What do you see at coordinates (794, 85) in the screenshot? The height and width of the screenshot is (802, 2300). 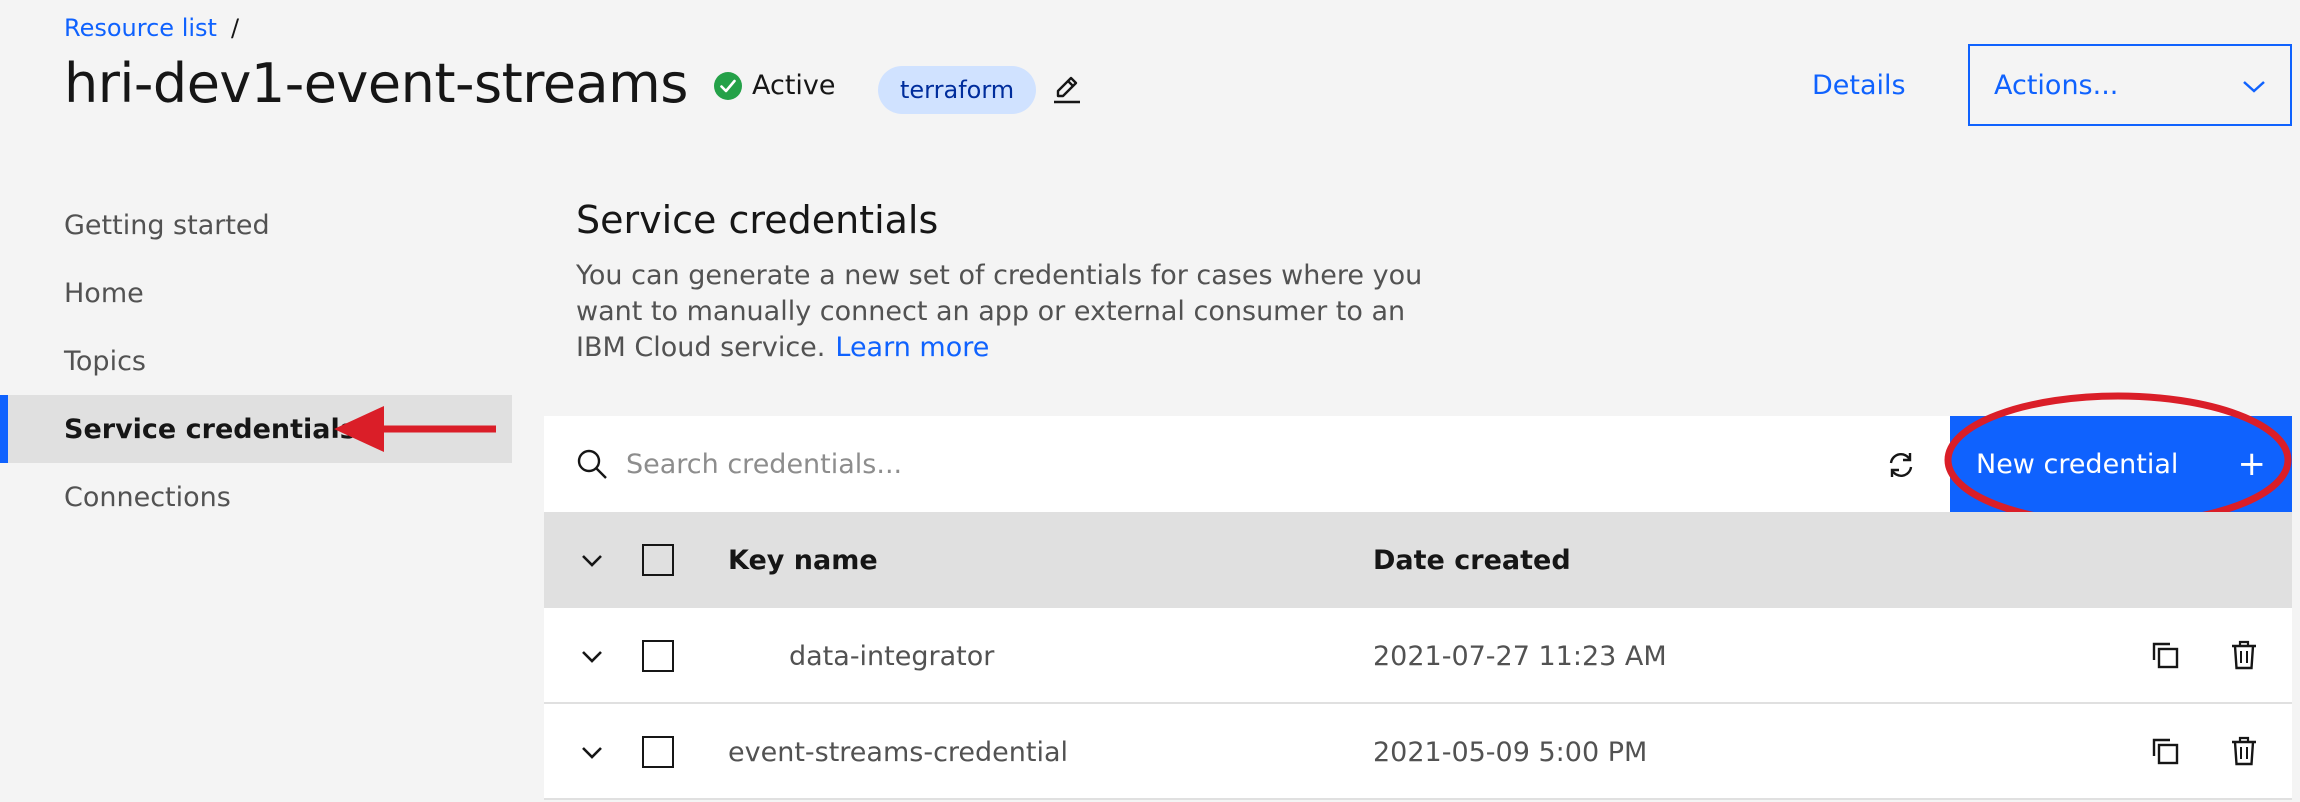 I see `status-label: Active` at bounding box center [794, 85].